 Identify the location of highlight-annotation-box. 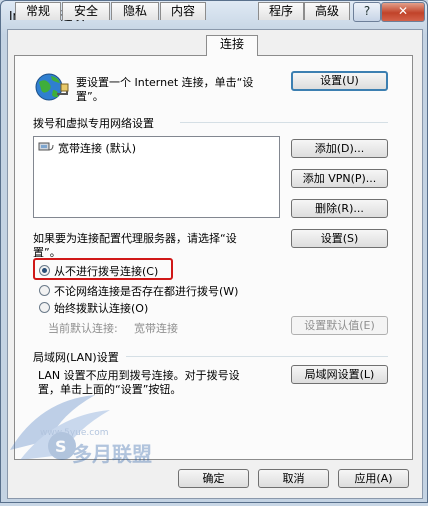
(103, 269).